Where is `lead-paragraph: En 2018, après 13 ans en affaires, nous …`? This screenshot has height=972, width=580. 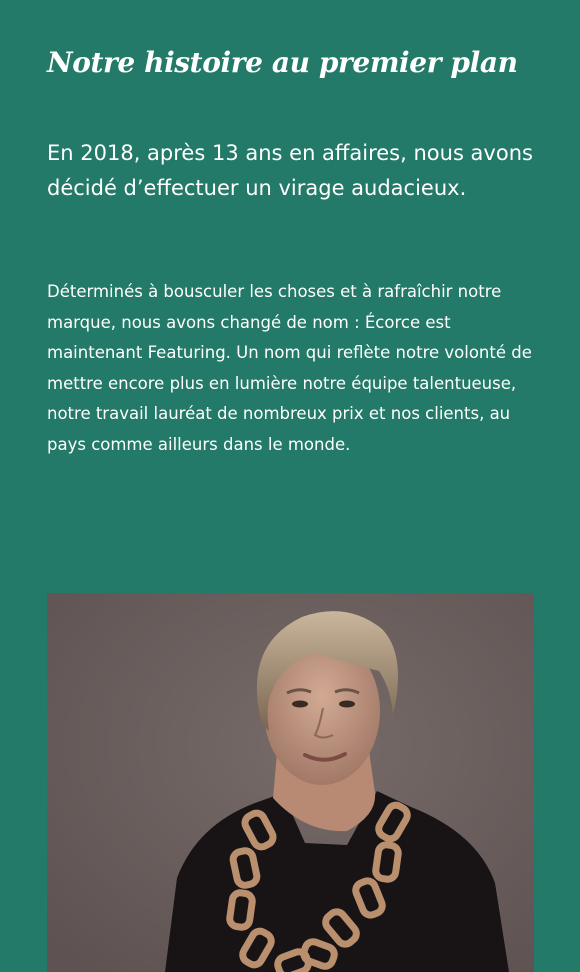 lead-paragraph: En 2018, après 13 ans en affaires, nous … is located at coordinates (290, 170).